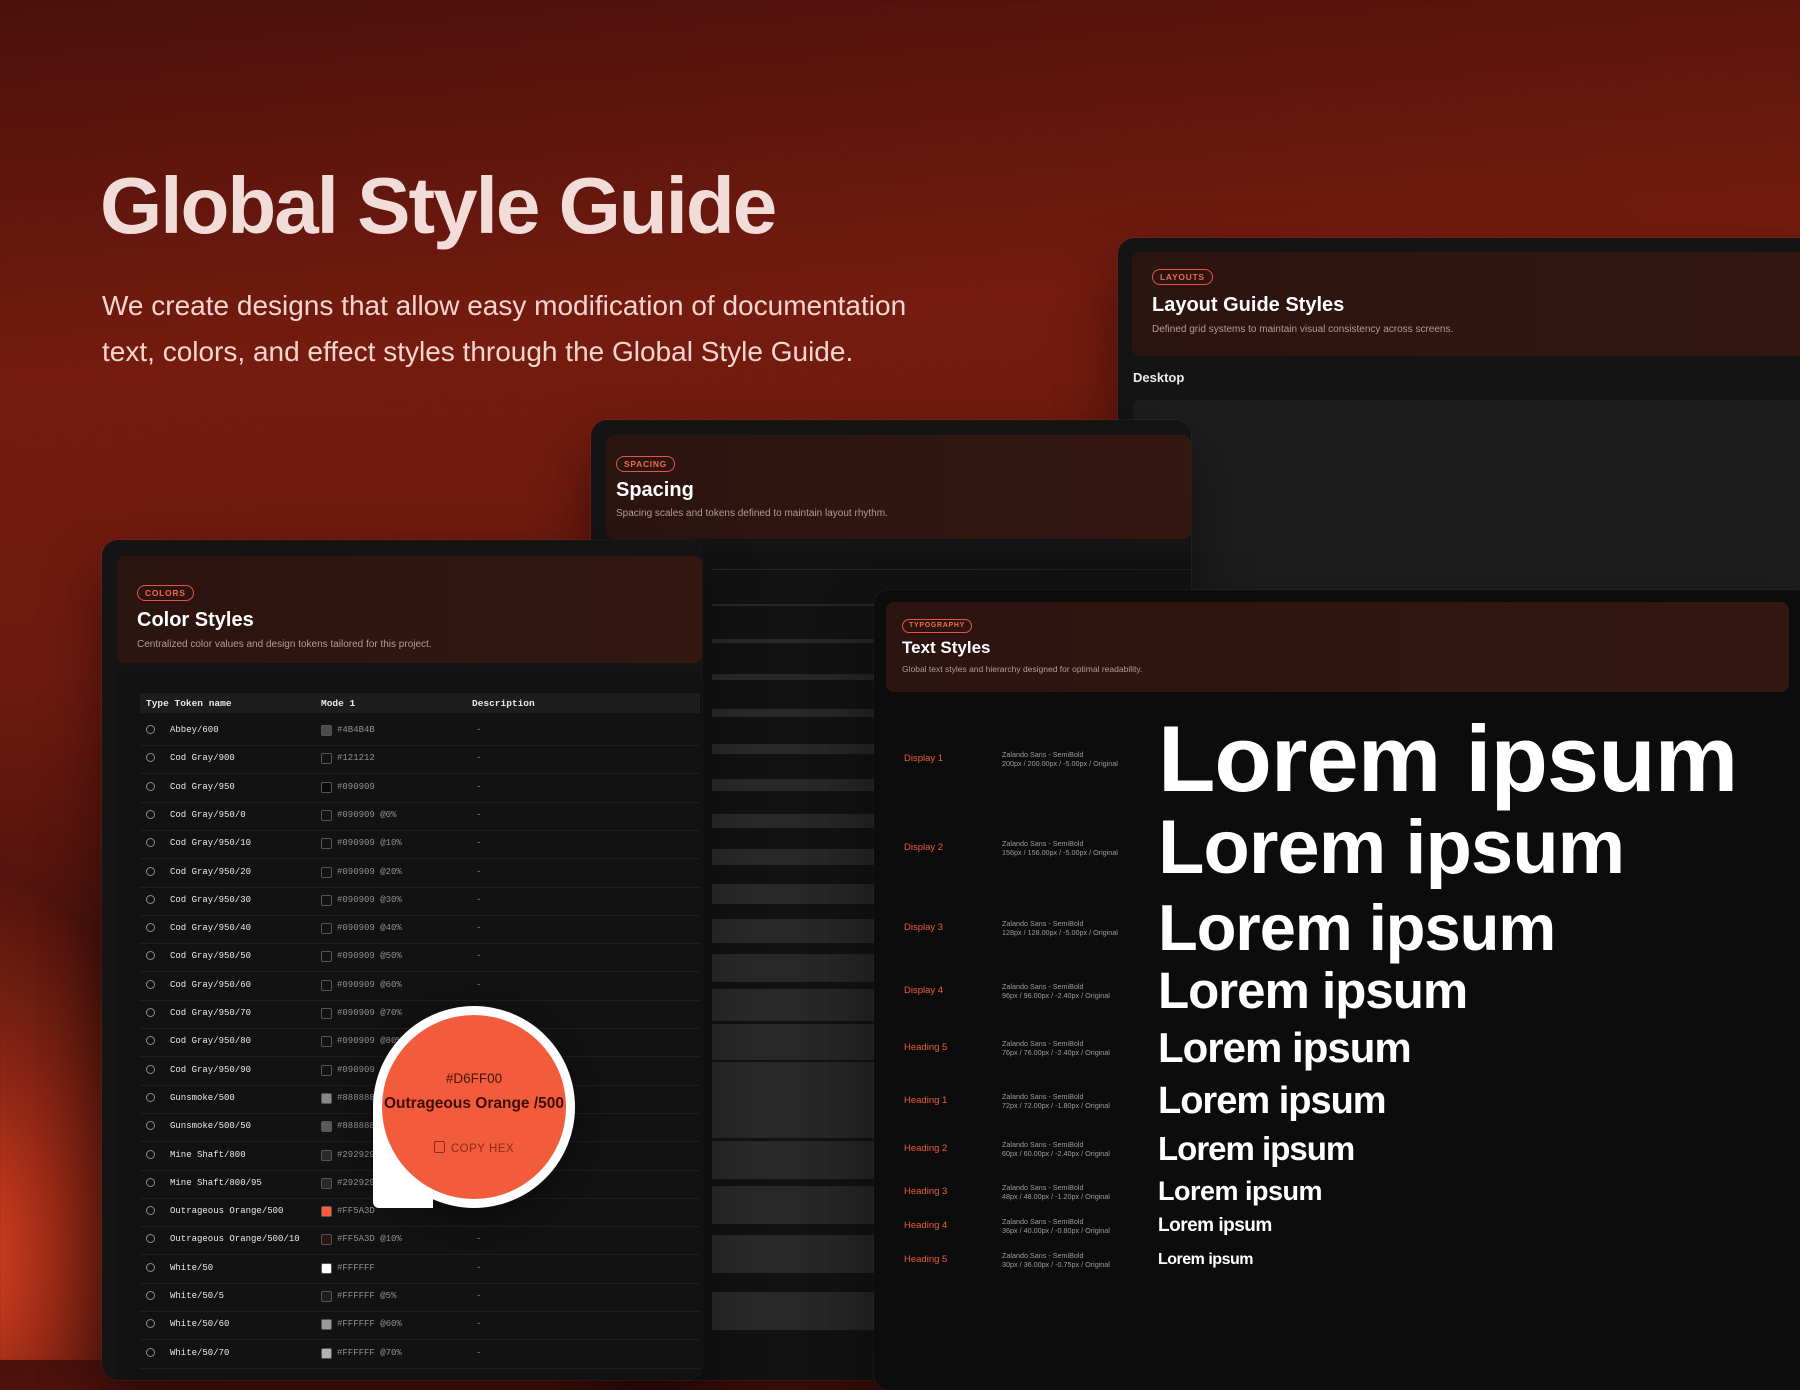  What do you see at coordinates (356, 1097) in the screenshot?
I see `token-hex: #888888` at bounding box center [356, 1097].